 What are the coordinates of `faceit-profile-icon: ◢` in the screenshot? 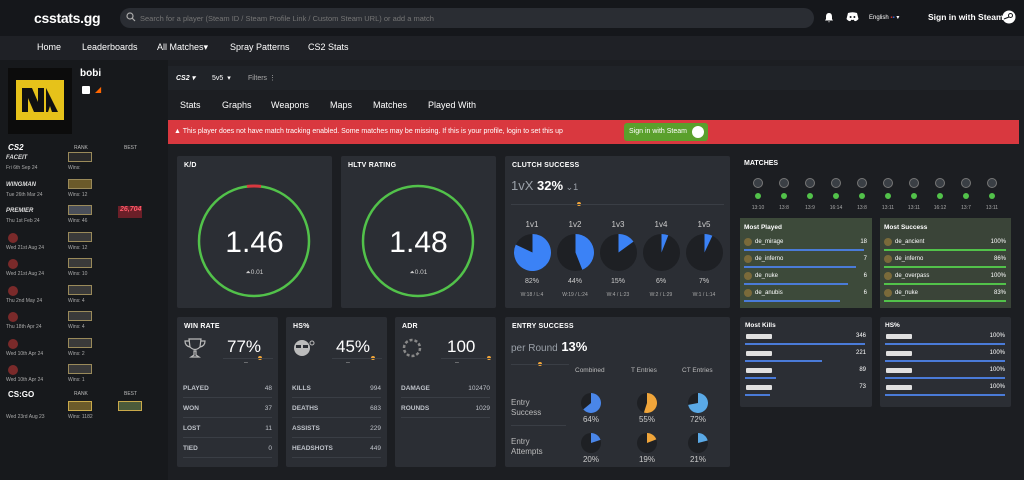 It's located at (99, 90).